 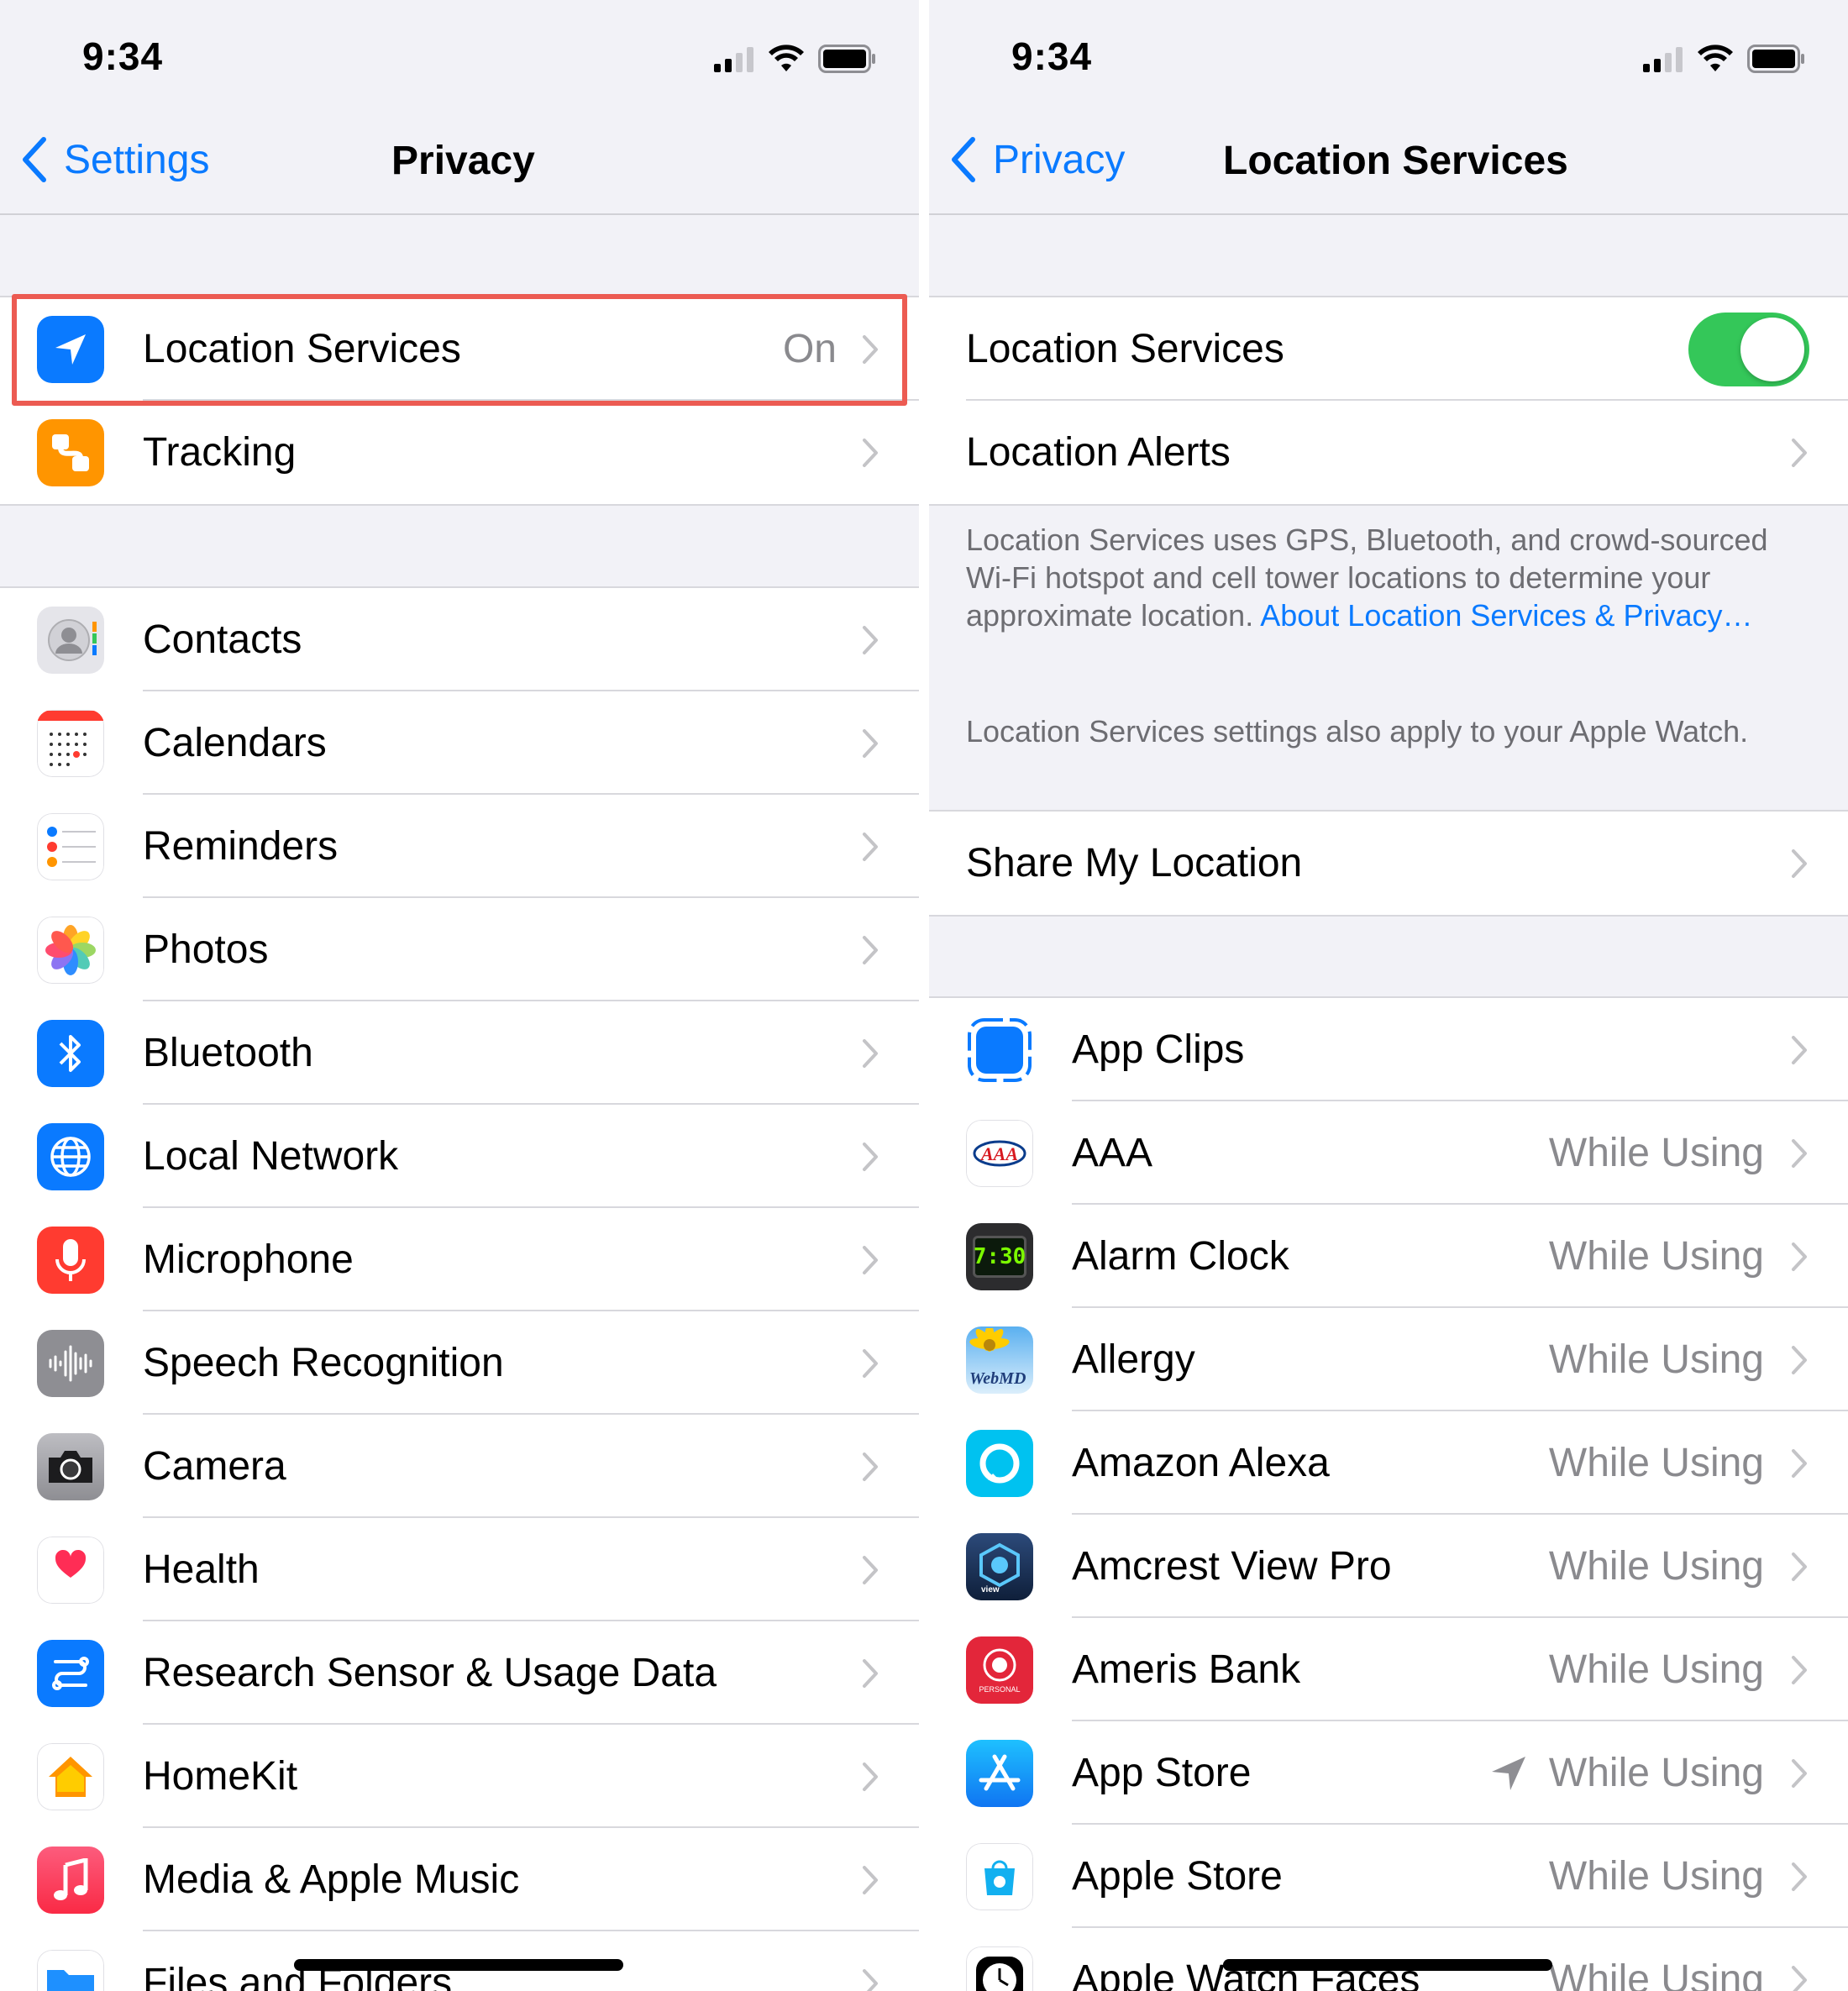 What do you see at coordinates (1201, 1463) in the screenshot?
I see `row-label: Amazon Alexa` at bounding box center [1201, 1463].